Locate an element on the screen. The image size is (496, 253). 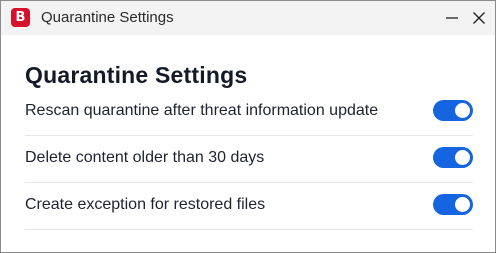
rescan-toggle is located at coordinates (453, 110).